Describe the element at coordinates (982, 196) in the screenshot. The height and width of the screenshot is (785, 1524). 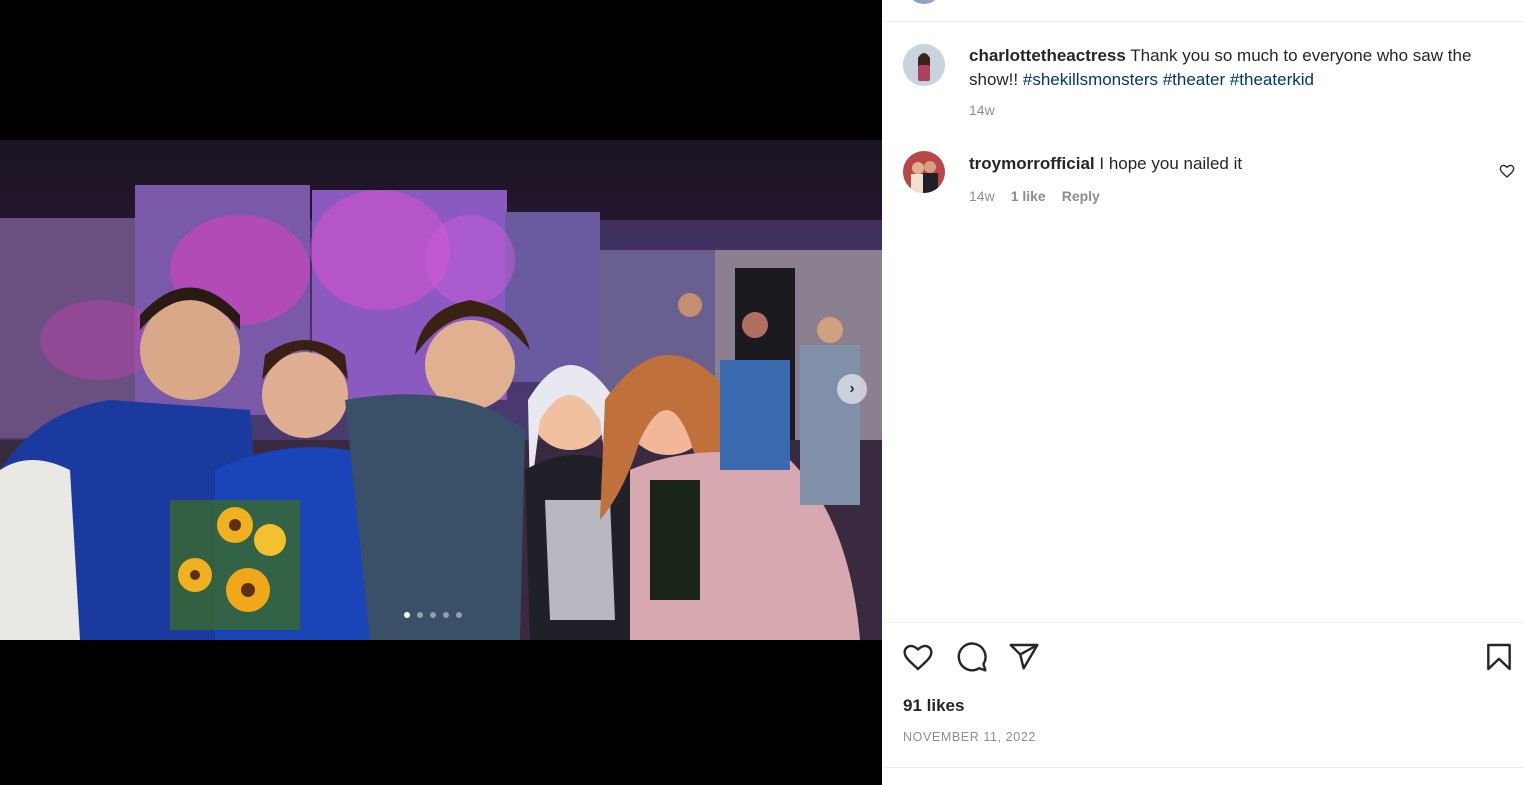
I see `comment-age: 14w` at that location.